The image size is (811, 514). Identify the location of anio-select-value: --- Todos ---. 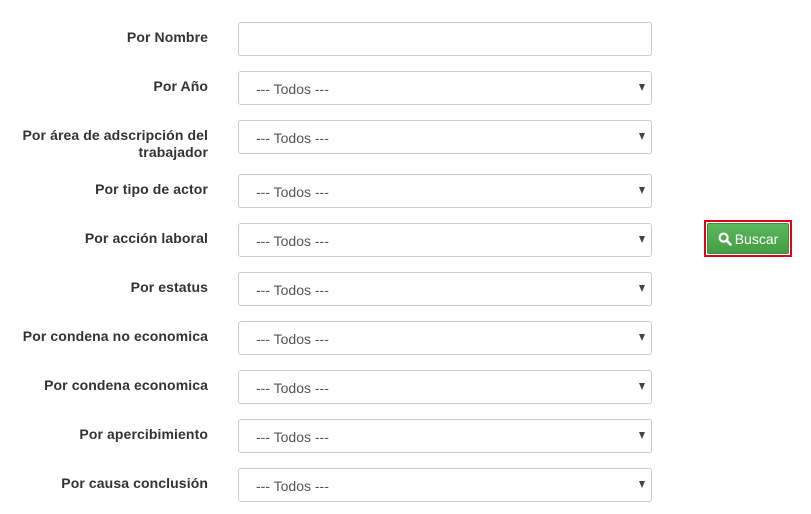
(292, 89).